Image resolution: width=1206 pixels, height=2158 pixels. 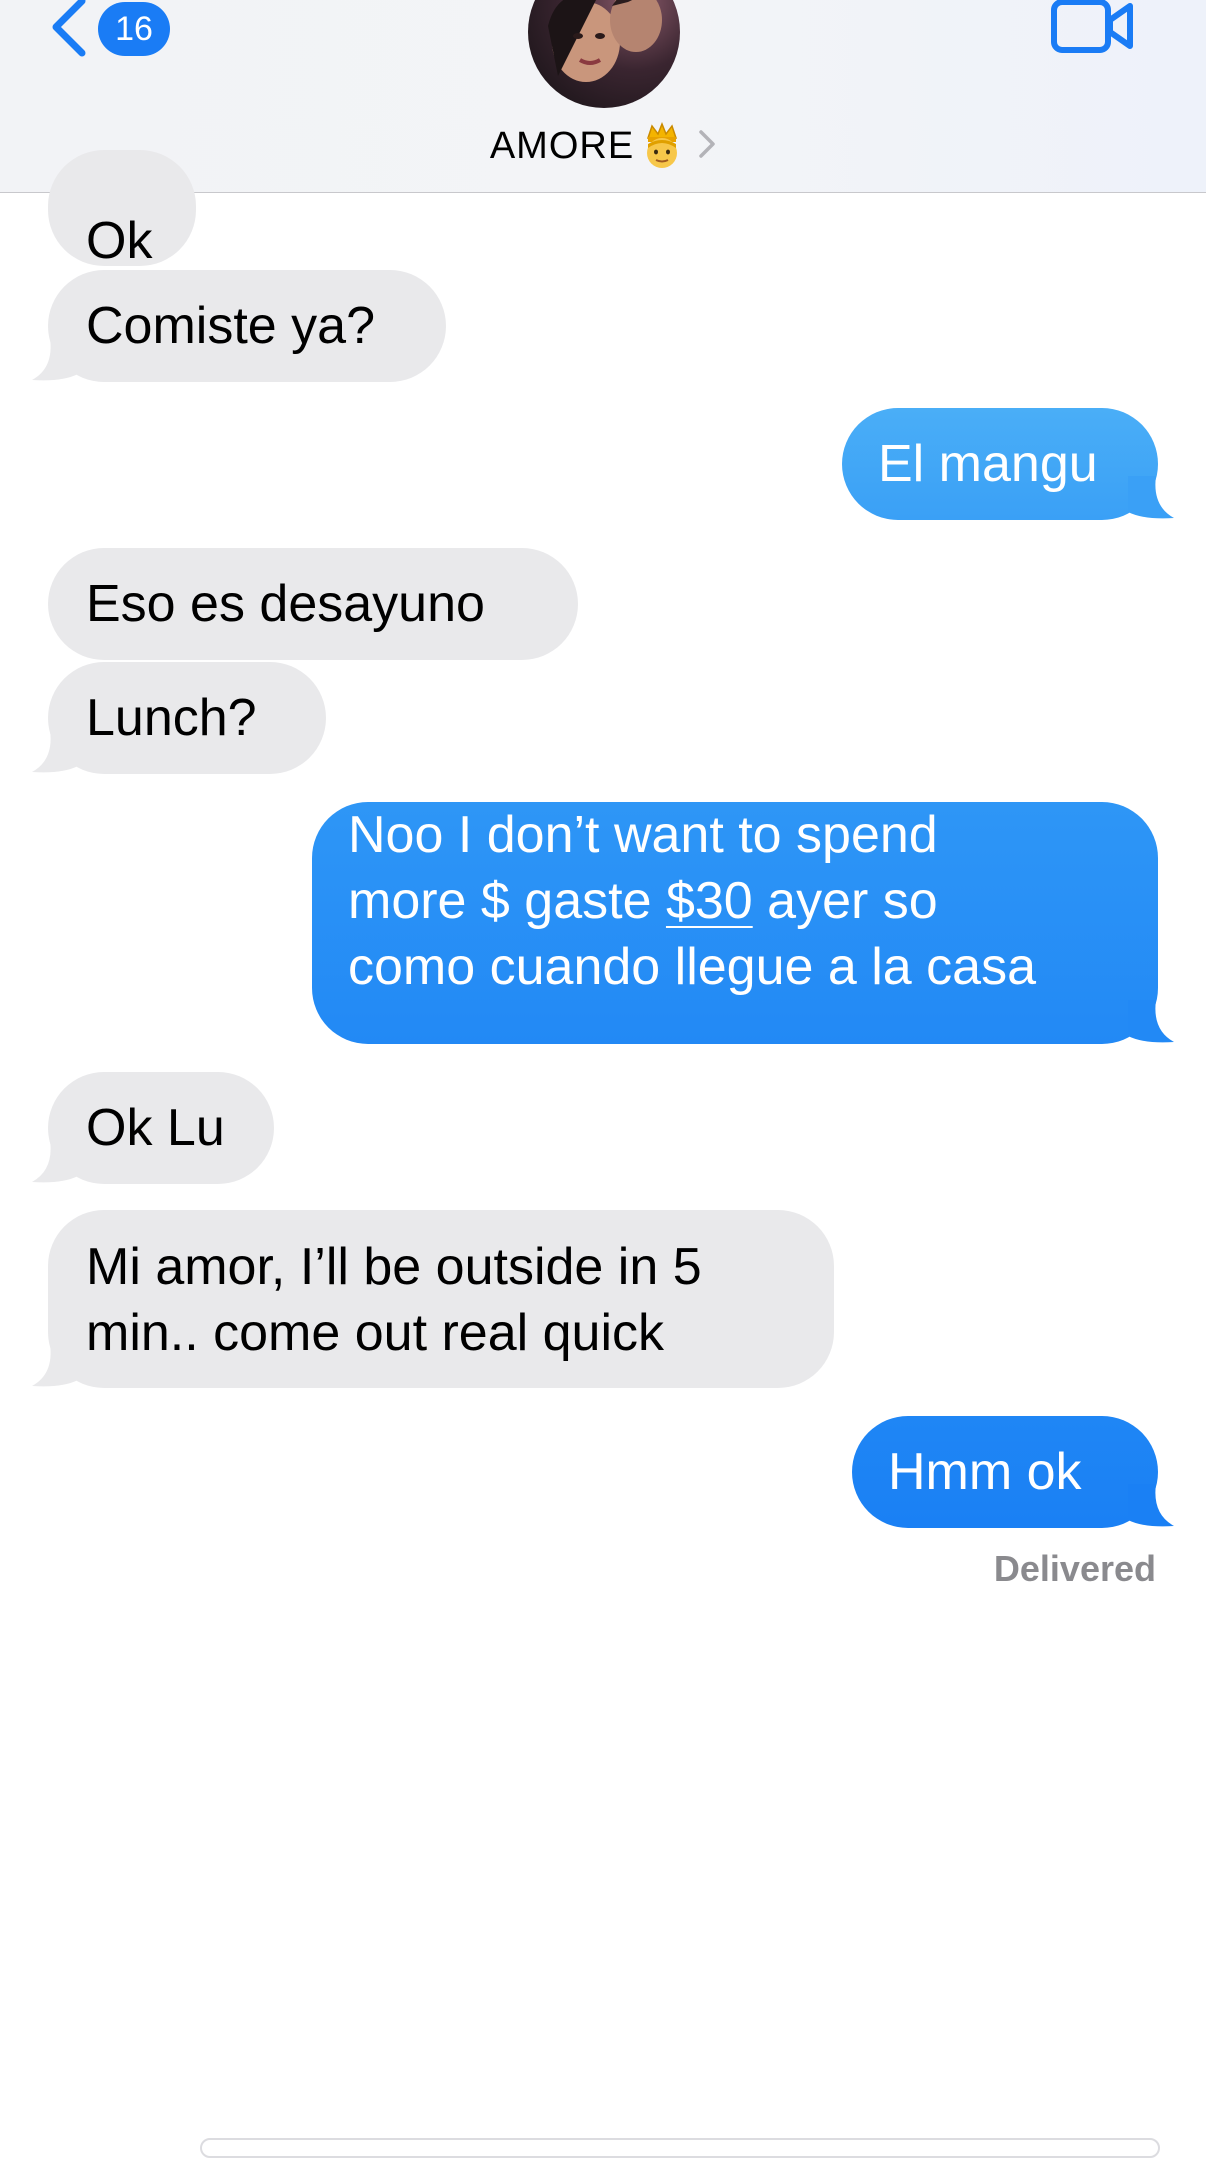 What do you see at coordinates (119, 241) in the screenshot?
I see `message-text: Ok` at bounding box center [119, 241].